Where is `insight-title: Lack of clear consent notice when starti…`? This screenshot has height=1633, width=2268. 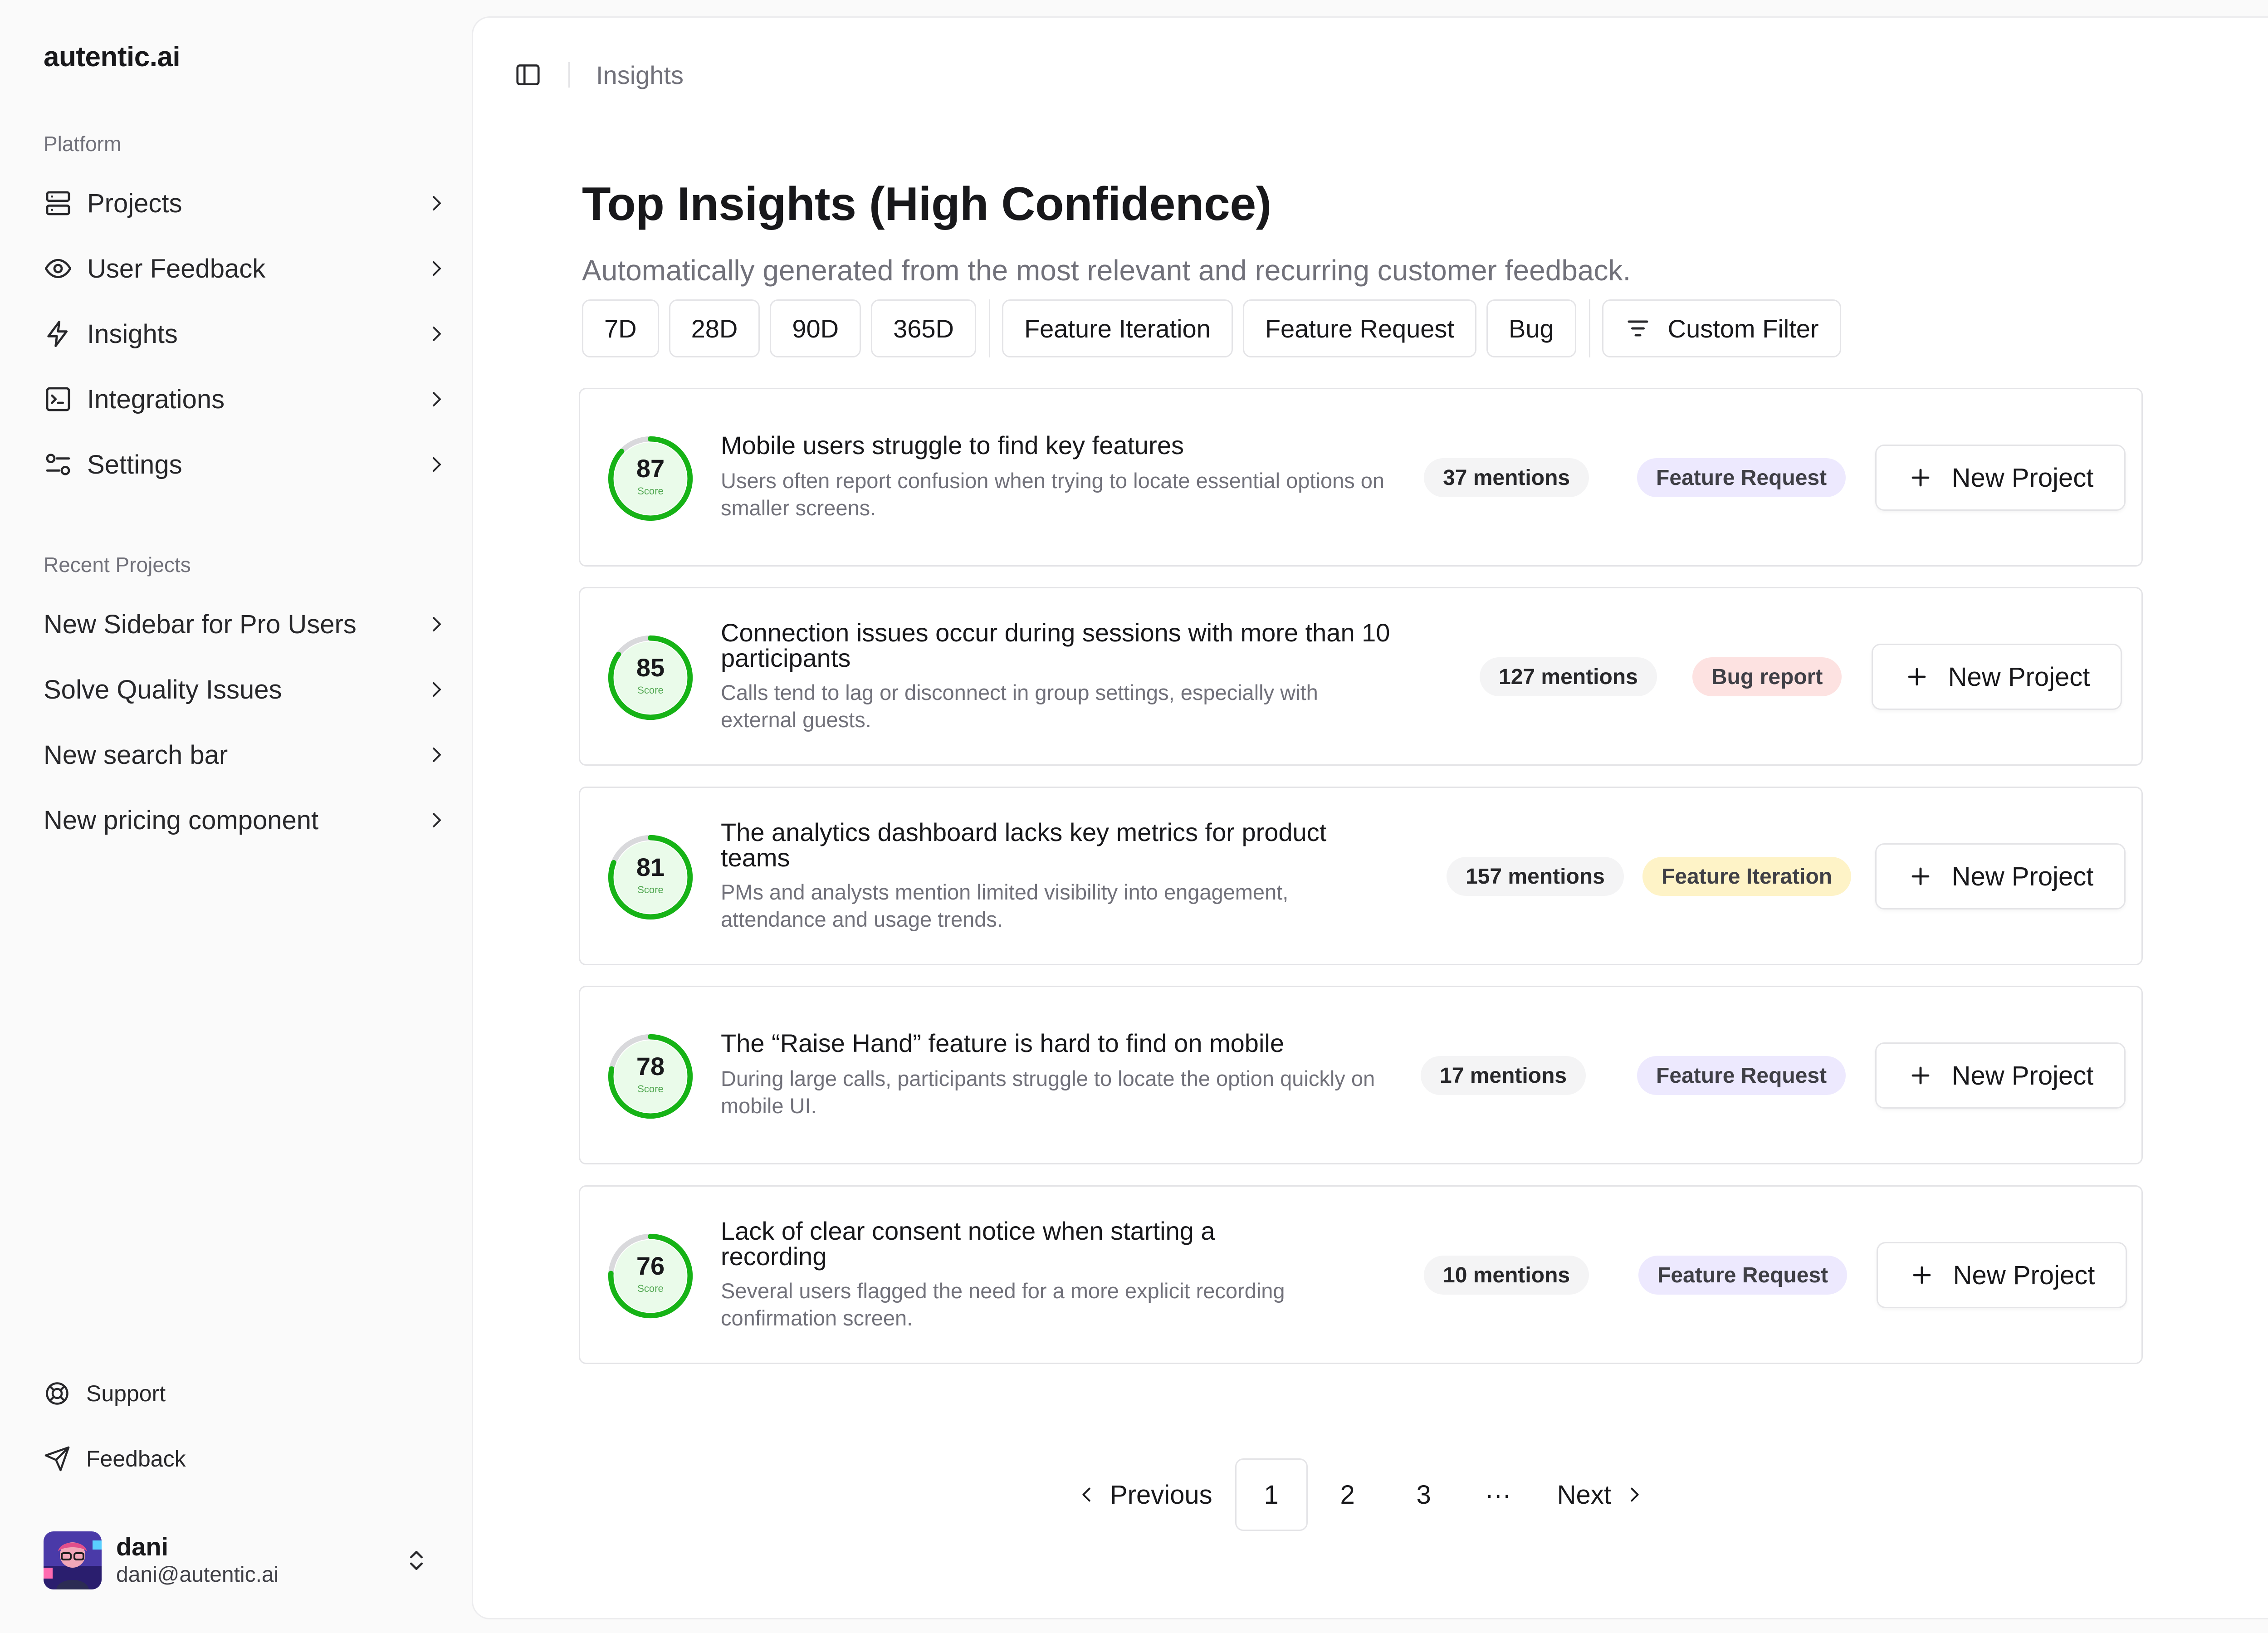
insight-title: Lack of clear consent notice when starti… is located at coordinates (968, 1244).